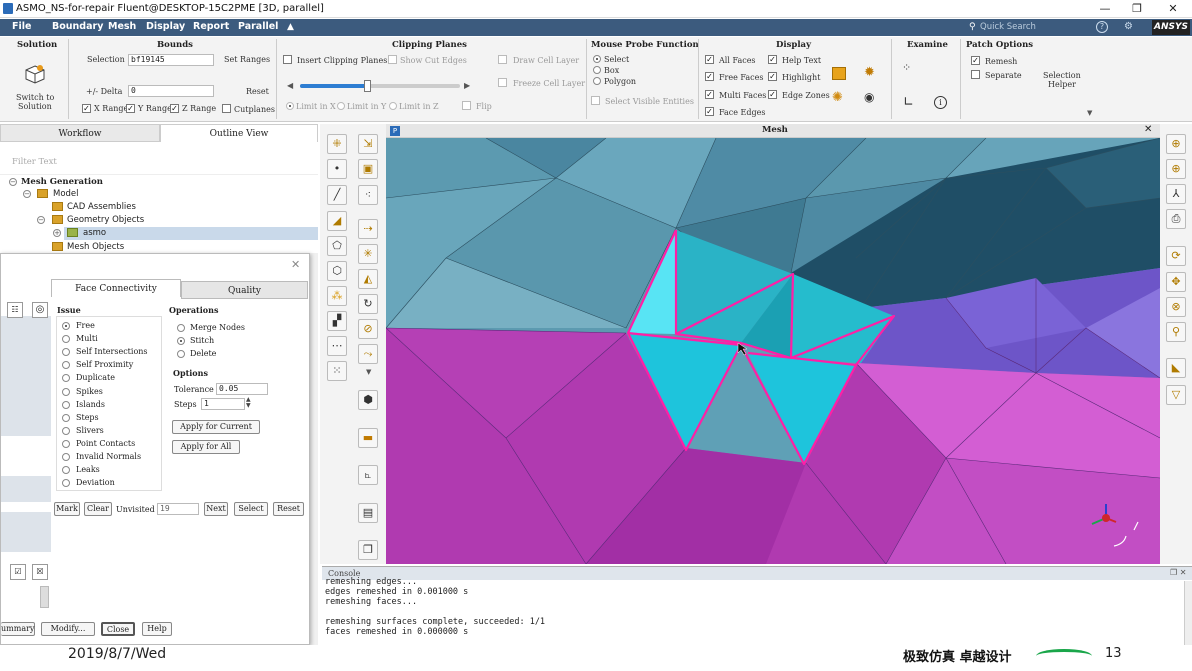 Image resolution: width=1192 pixels, height=671 pixels. What do you see at coordinates (226, 108) in the screenshot?
I see `cutplanes-checkbox` at bounding box center [226, 108].